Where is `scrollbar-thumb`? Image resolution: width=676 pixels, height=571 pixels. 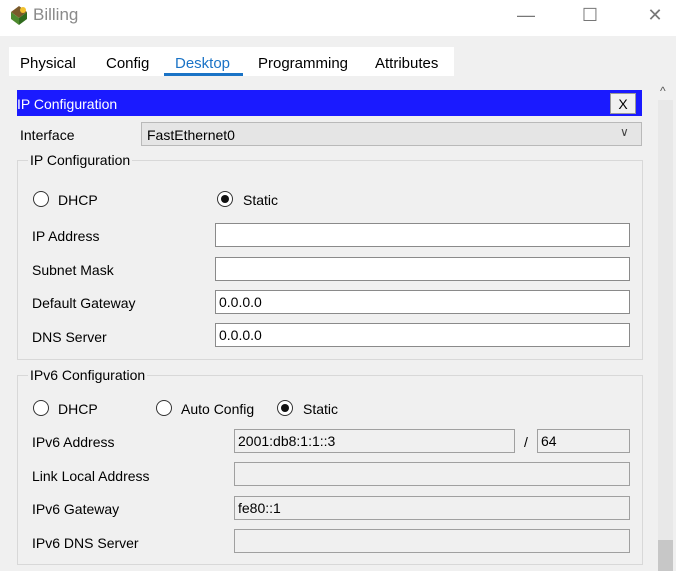 scrollbar-thumb is located at coordinates (665, 555).